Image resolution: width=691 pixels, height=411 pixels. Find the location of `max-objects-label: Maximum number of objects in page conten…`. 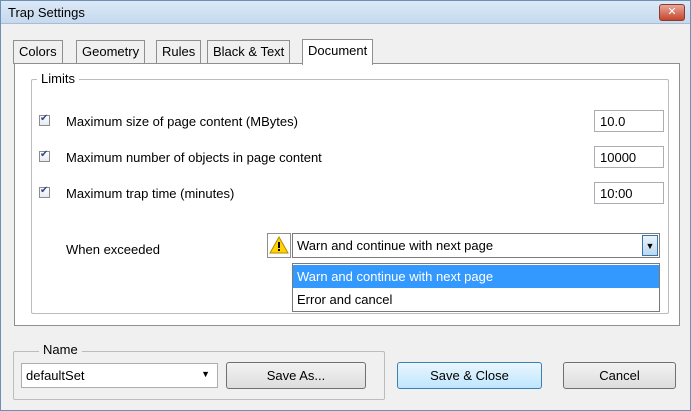

max-objects-label: Maximum number of objects in page conten… is located at coordinates (194, 157).